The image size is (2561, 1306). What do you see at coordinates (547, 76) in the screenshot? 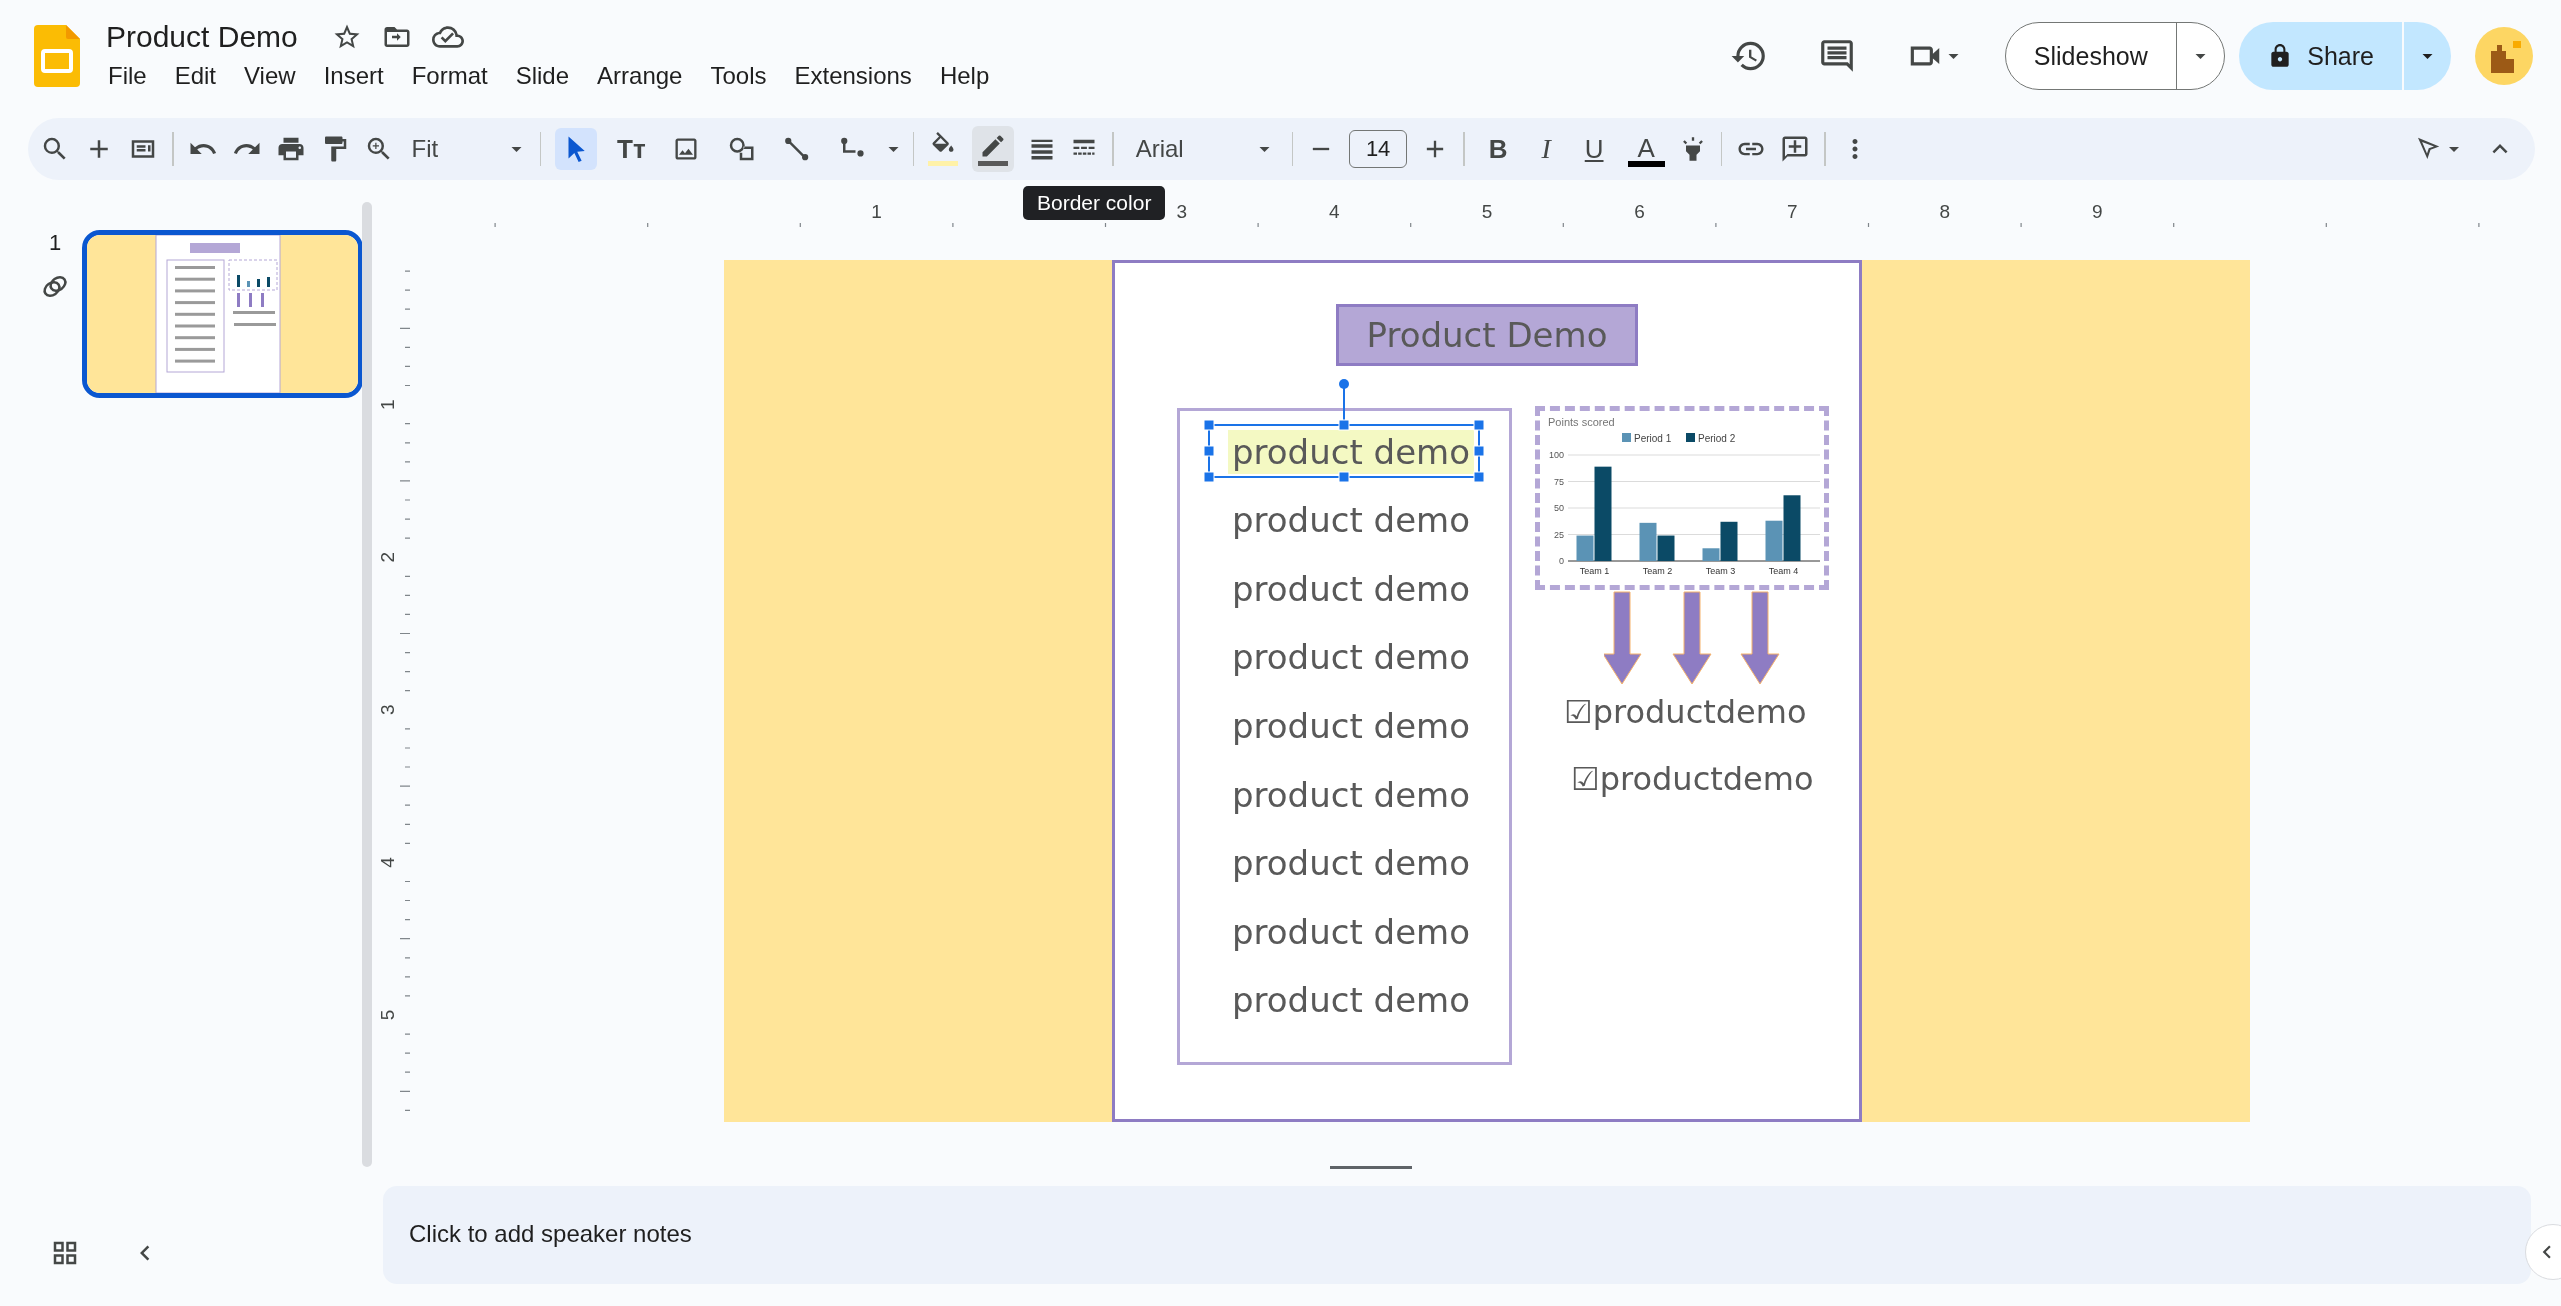
I see `menu-item: Slide` at bounding box center [547, 76].